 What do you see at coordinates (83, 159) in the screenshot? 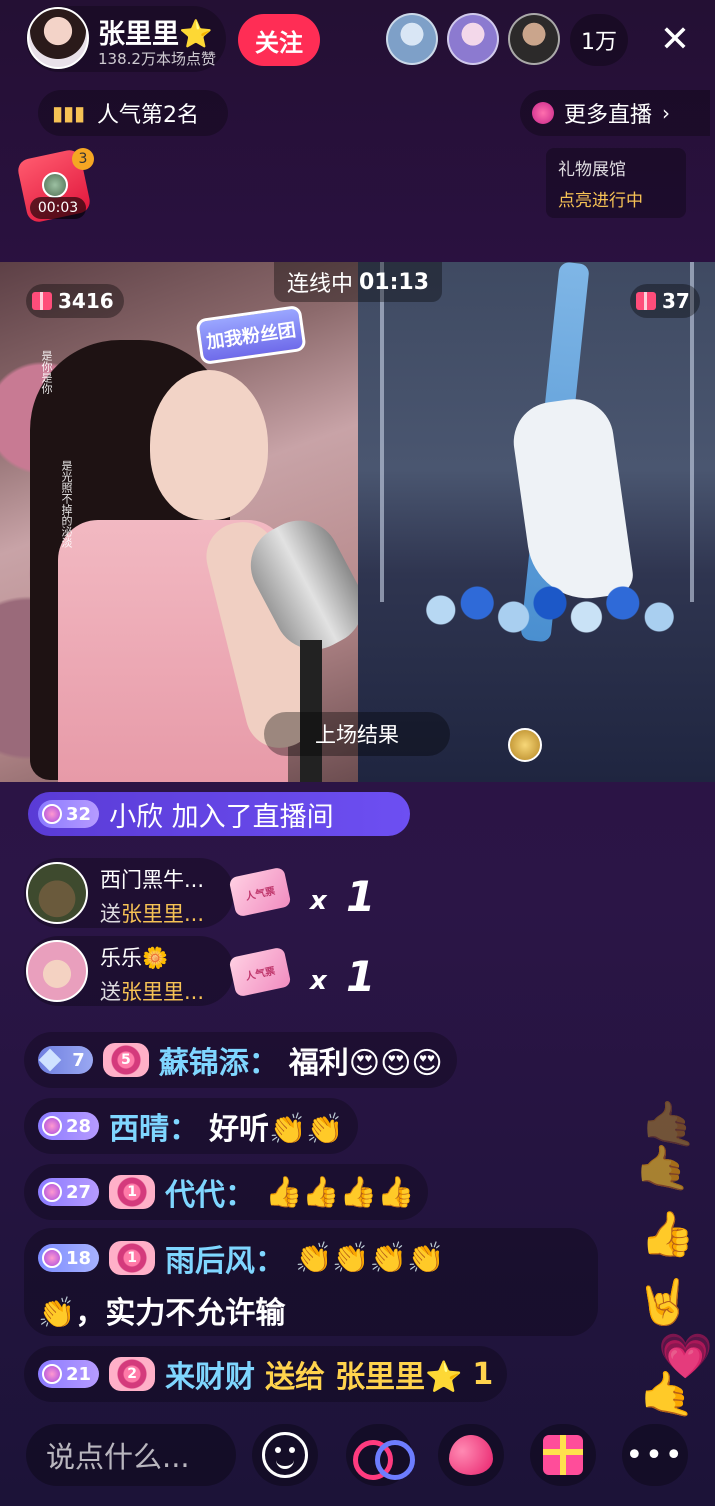
I see `red-packet-badge: 3` at bounding box center [83, 159].